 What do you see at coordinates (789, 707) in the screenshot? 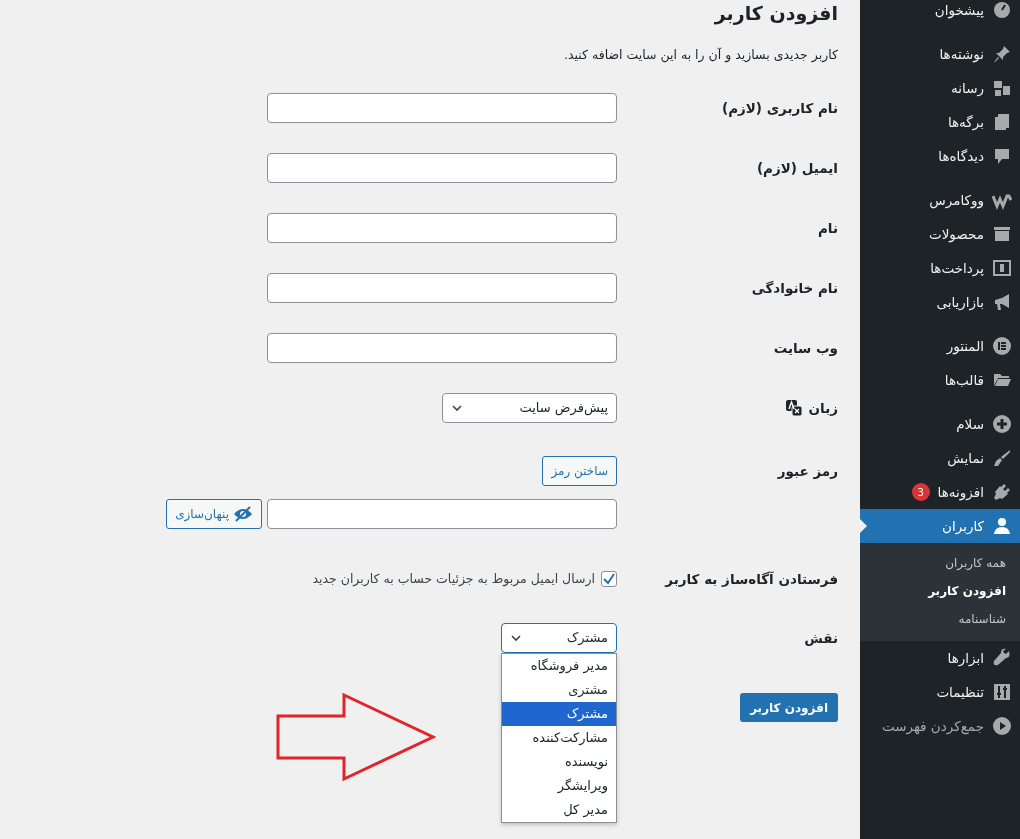
I see `add-user-button: افزودن کاربر` at bounding box center [789, 707].